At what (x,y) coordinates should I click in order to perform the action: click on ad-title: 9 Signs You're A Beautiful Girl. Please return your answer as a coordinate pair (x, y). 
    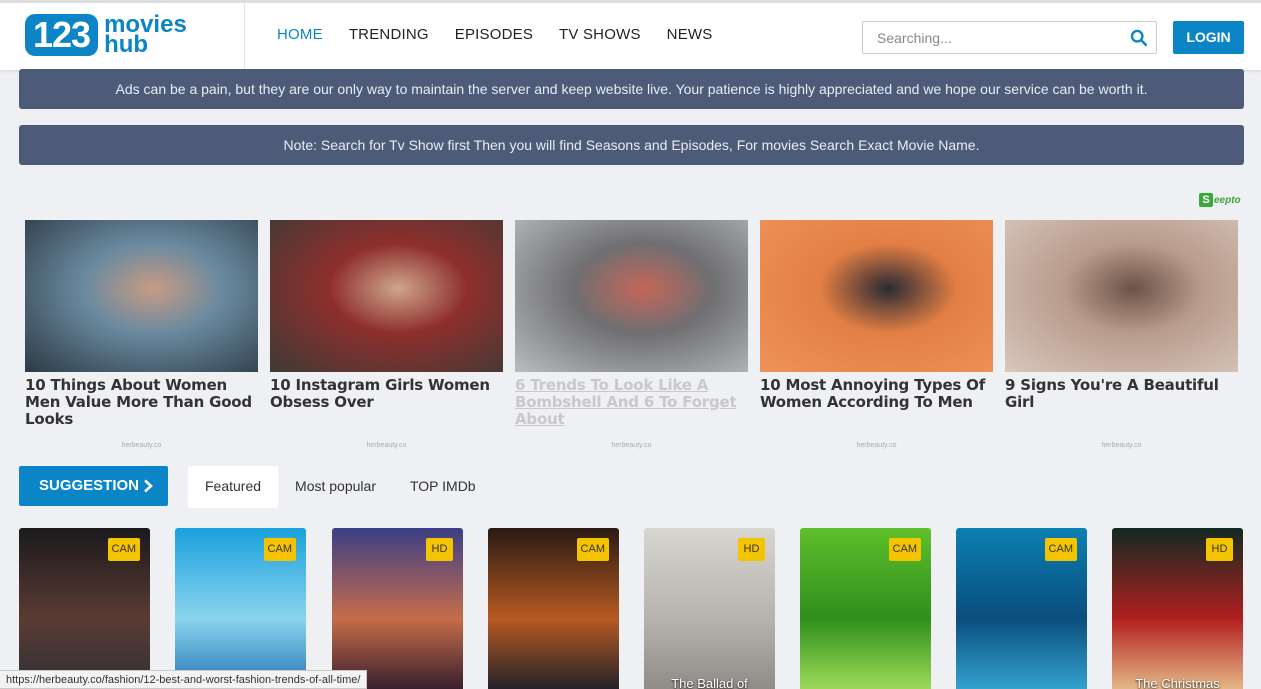
    Looking at the image, I should click on (1121, 394).